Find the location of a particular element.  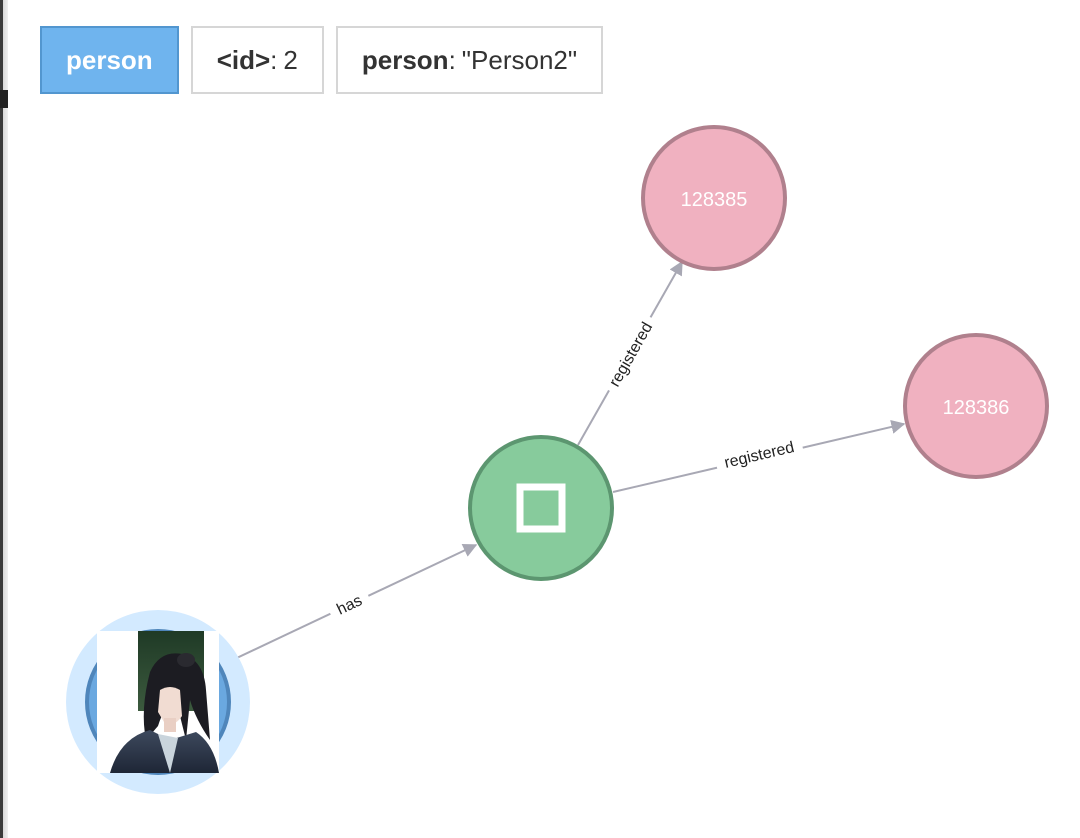

node-128385-caption: 128385 is located at coordinates (714, 200).